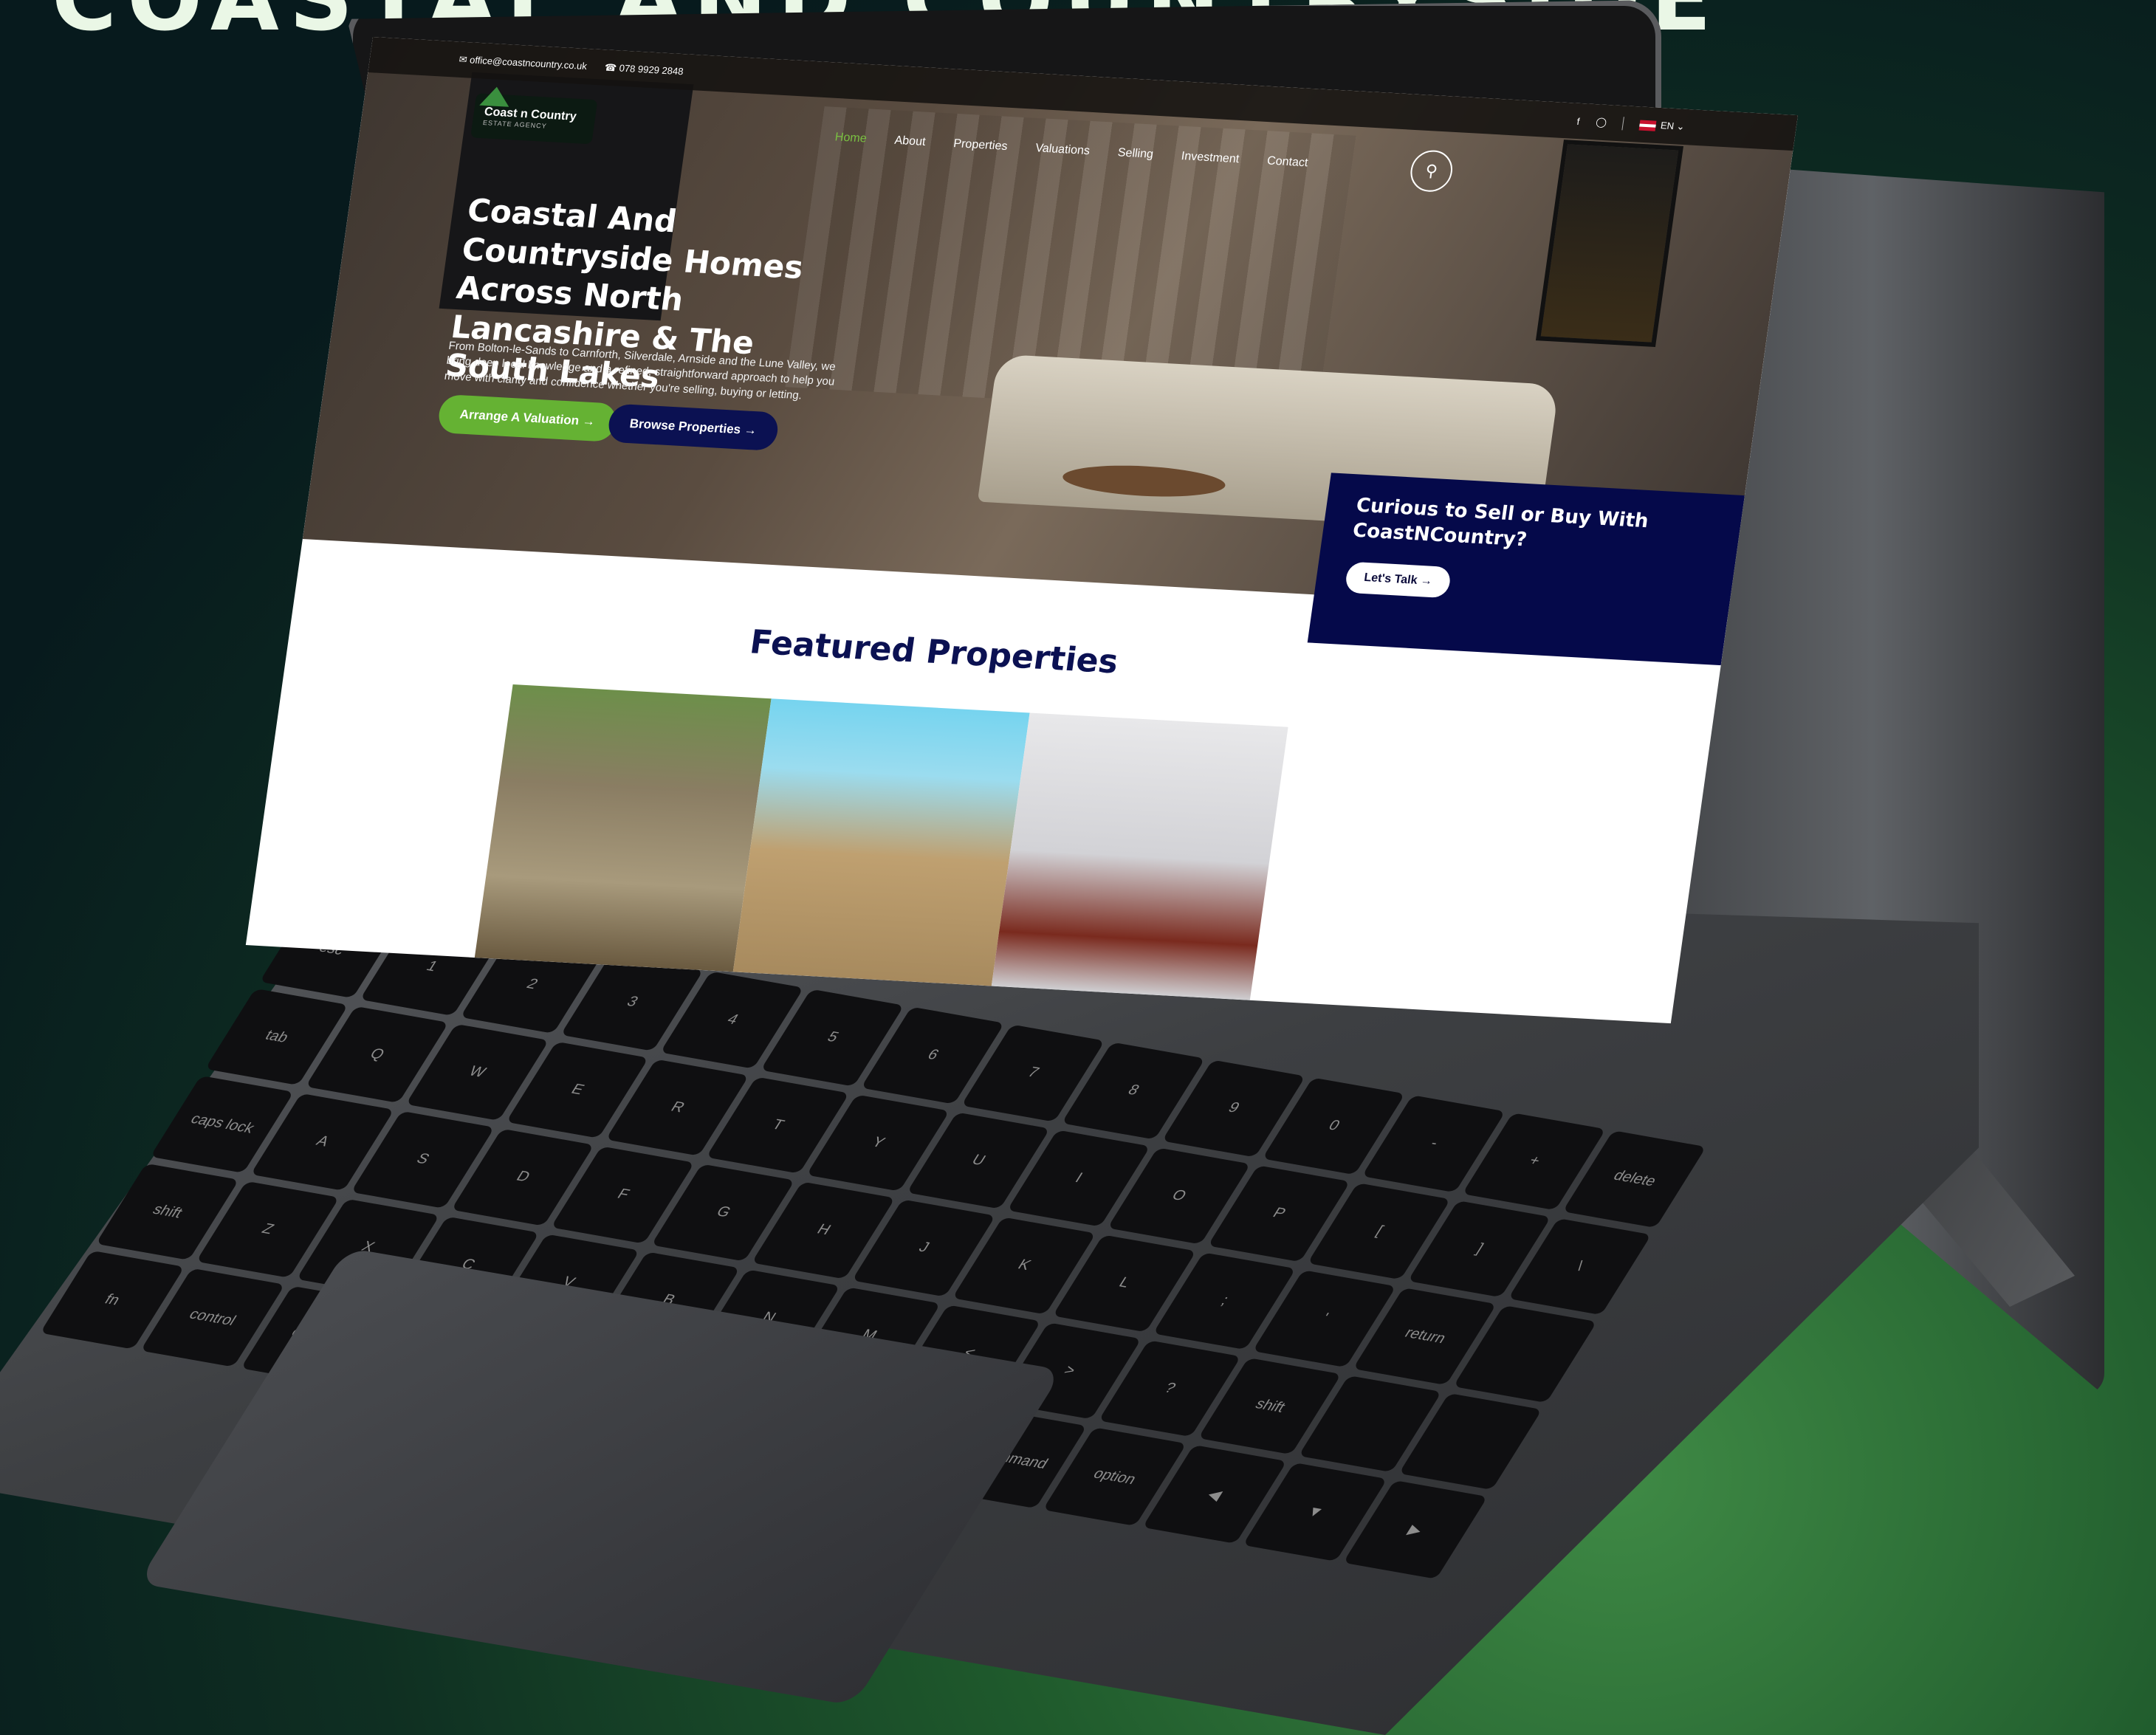 The width and height of the screenshot is (2156, 1735). I want to click on facebook-icon: f, so click(1579, 121).